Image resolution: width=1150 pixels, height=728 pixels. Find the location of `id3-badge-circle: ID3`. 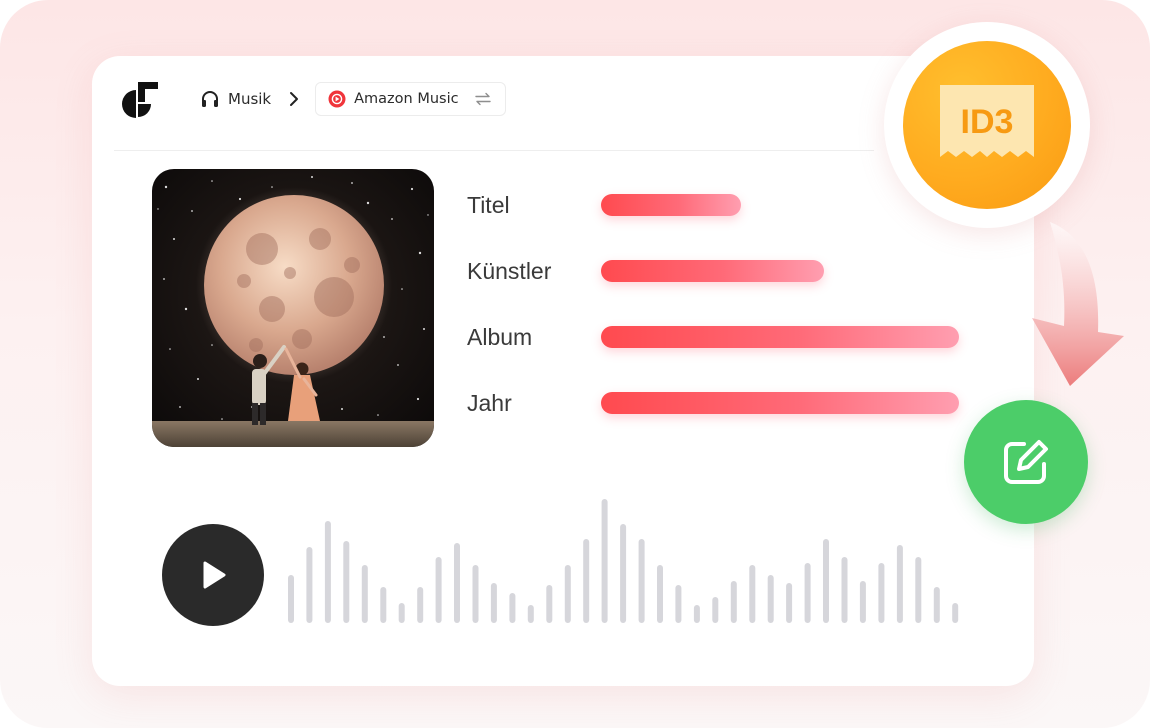

id3-badge-circle: ID3 is located at coordinates (987, 125).